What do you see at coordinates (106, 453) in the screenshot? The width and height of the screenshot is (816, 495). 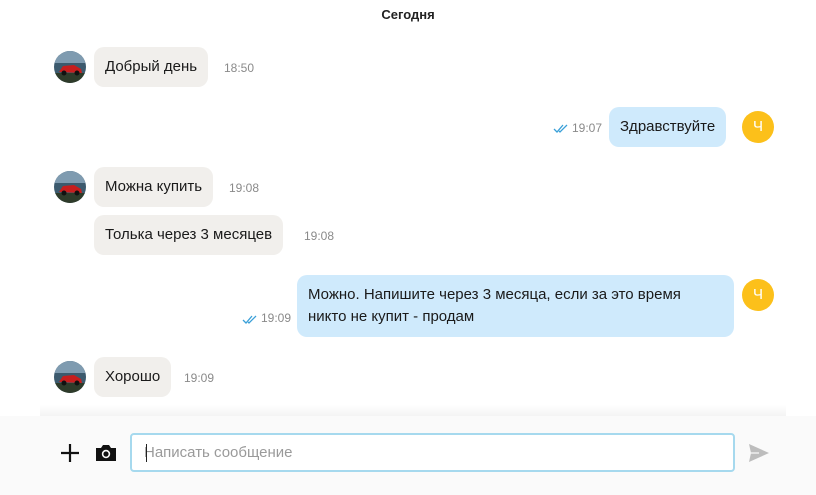 I see `camera-icon` at bounding box center [106, 453].